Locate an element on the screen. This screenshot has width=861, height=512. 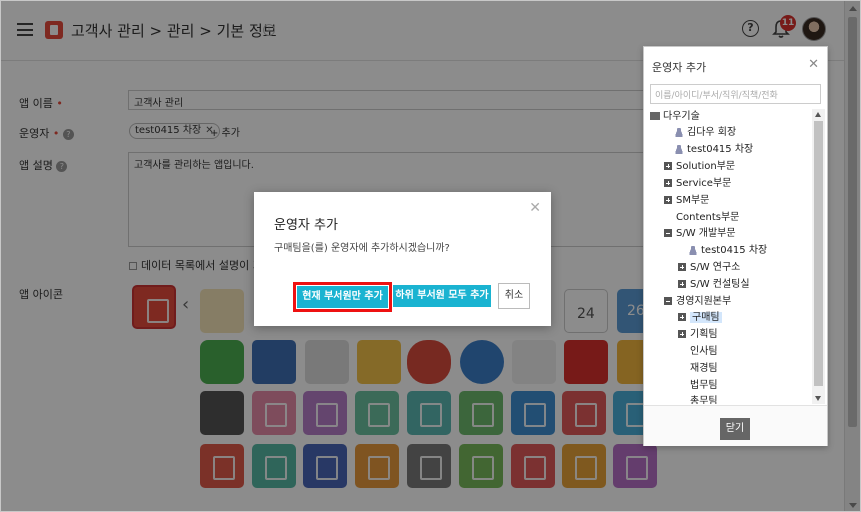
tree-node: 인사팀 is located at coordinates (704, 352).